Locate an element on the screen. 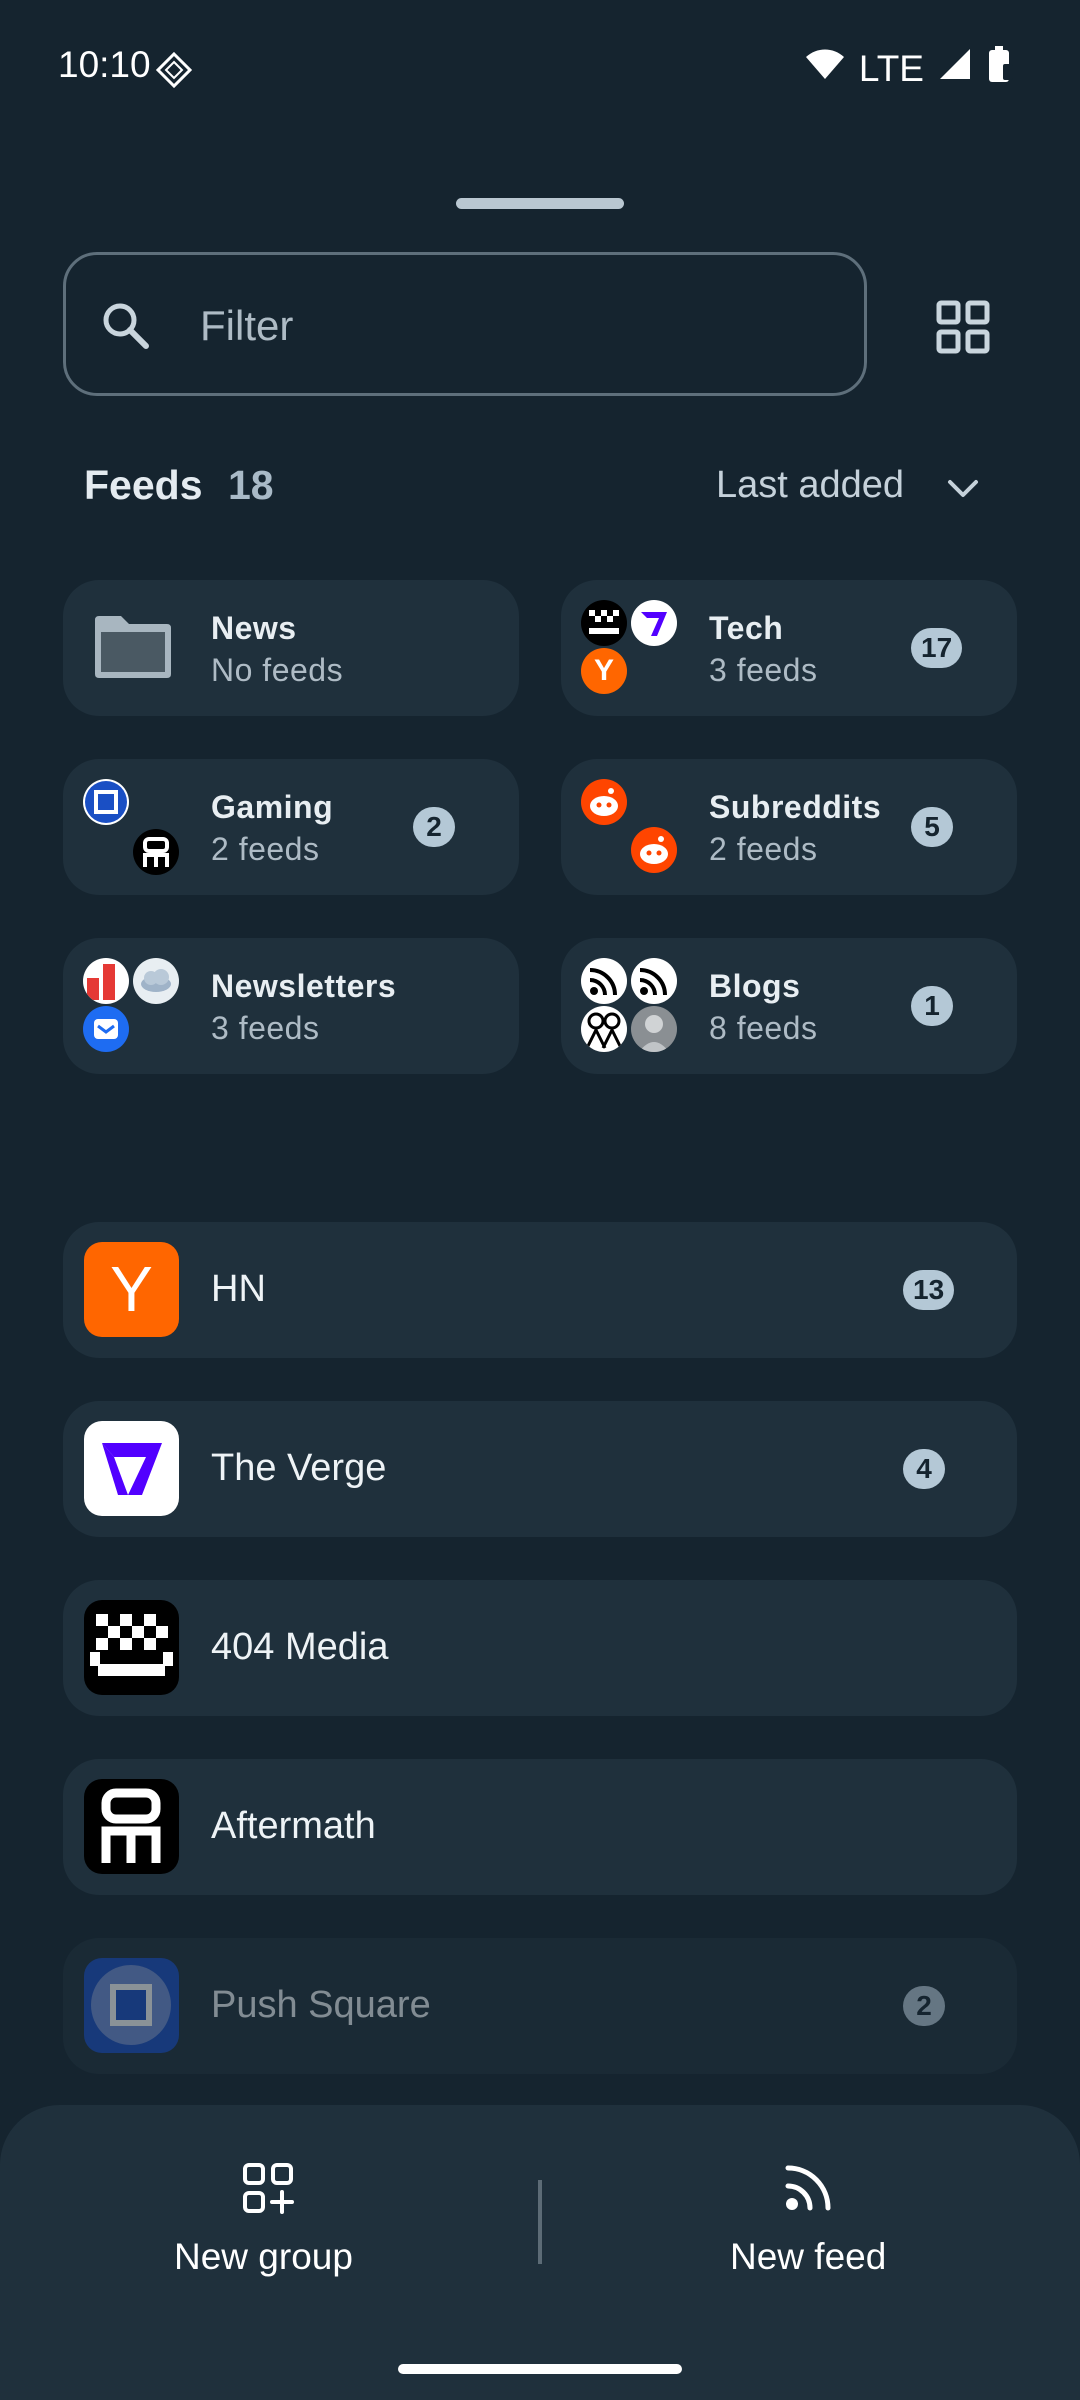  feeds-count: 18 is located at coordinates (251, 485).